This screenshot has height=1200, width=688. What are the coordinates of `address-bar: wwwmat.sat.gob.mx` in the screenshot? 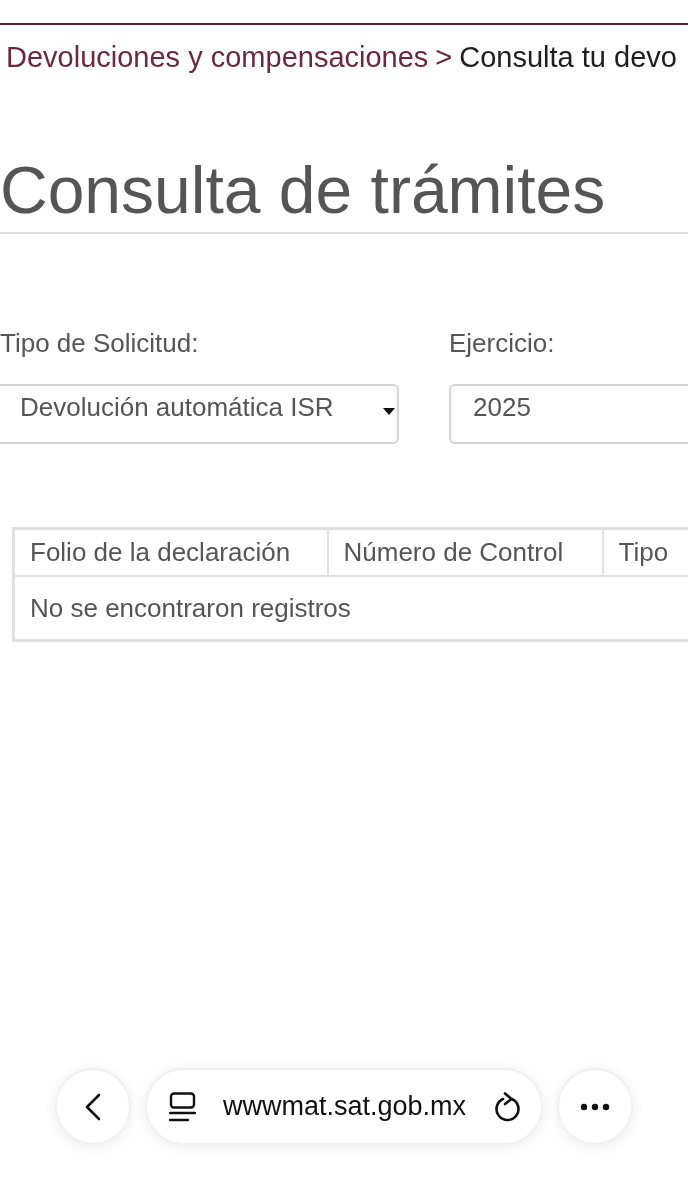 It's located at (344, 1106).